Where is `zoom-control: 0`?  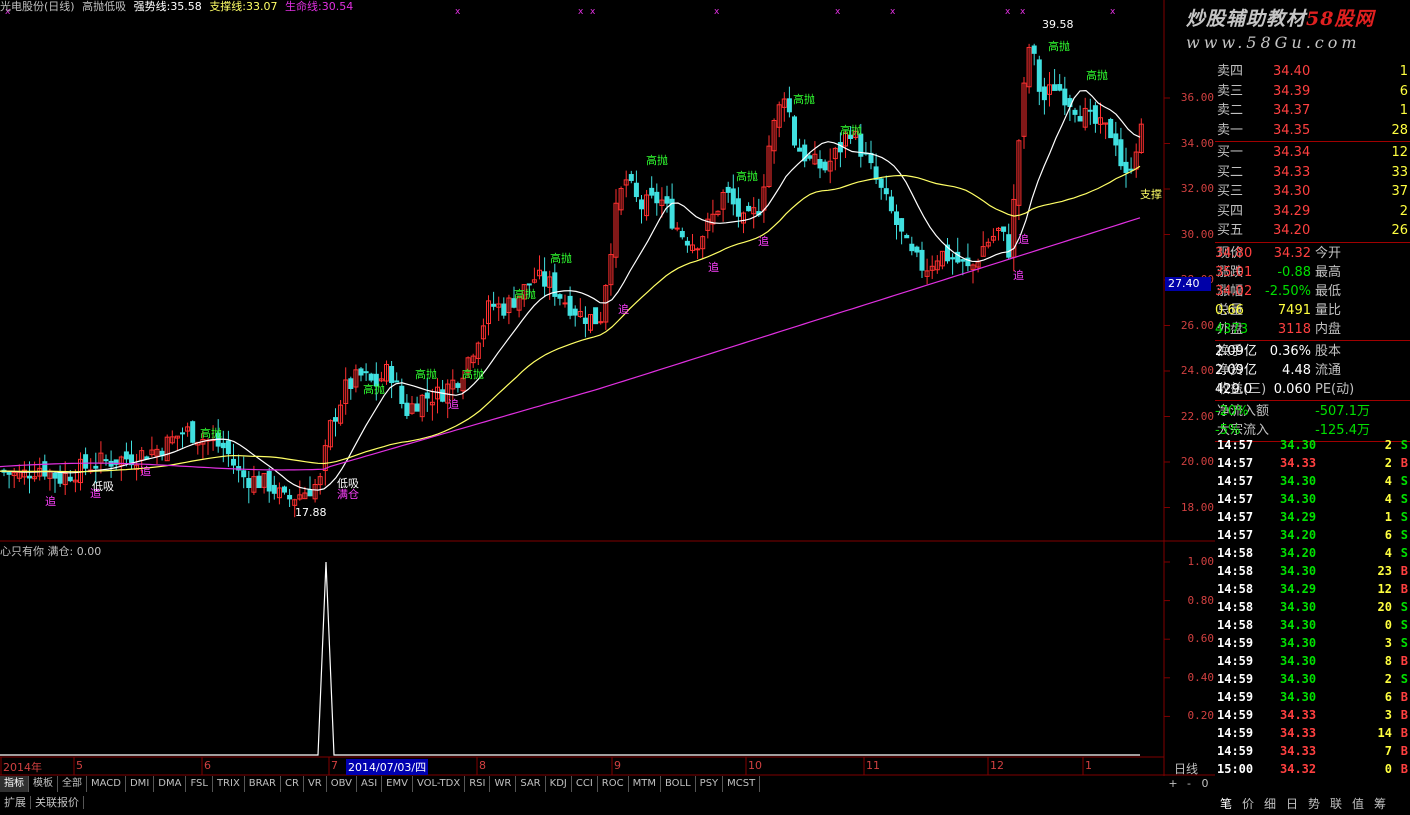 zoom-control: 0 is located at coordinates (1205, 783).